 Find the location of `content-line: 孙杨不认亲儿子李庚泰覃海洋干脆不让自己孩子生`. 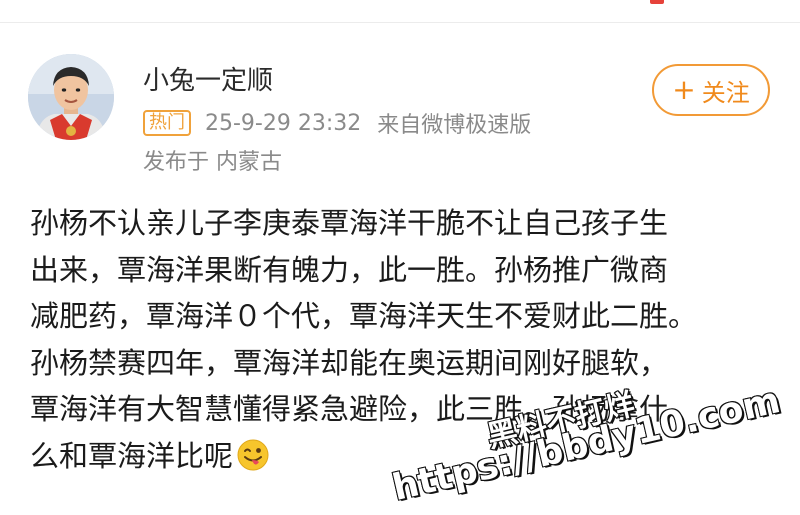

content-line: 孙杨不认亲儿子李庚泰覃海洋干脆不让自己孩子生 is located at coordinates (349, 223).